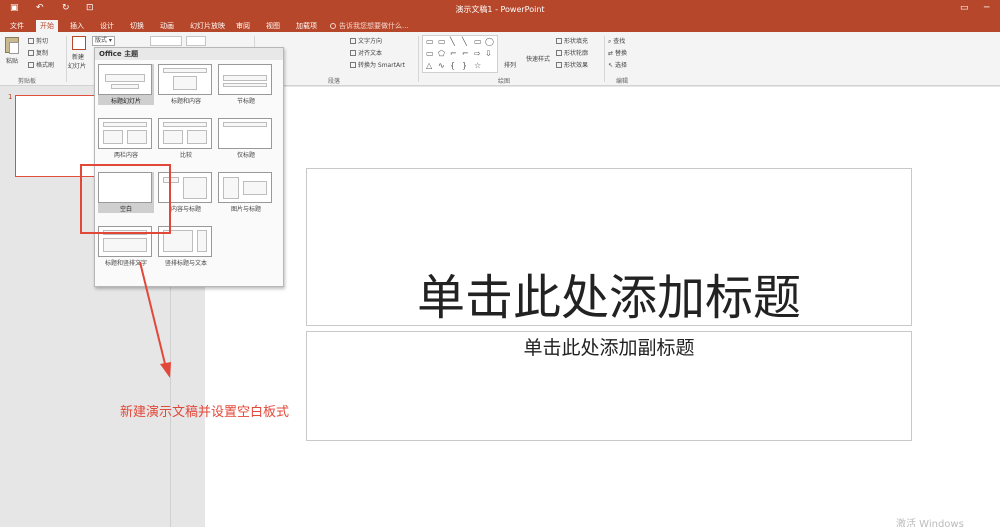 This screenshot has height=527, width=1000. What do you see at coordinates (500, 9) in the screenshot?
I see `title-bar: ▣ ↶ ↻ ⊡ 演示文稿1 - PowerPoint ▭ ─` at bounding box center [500, 9].